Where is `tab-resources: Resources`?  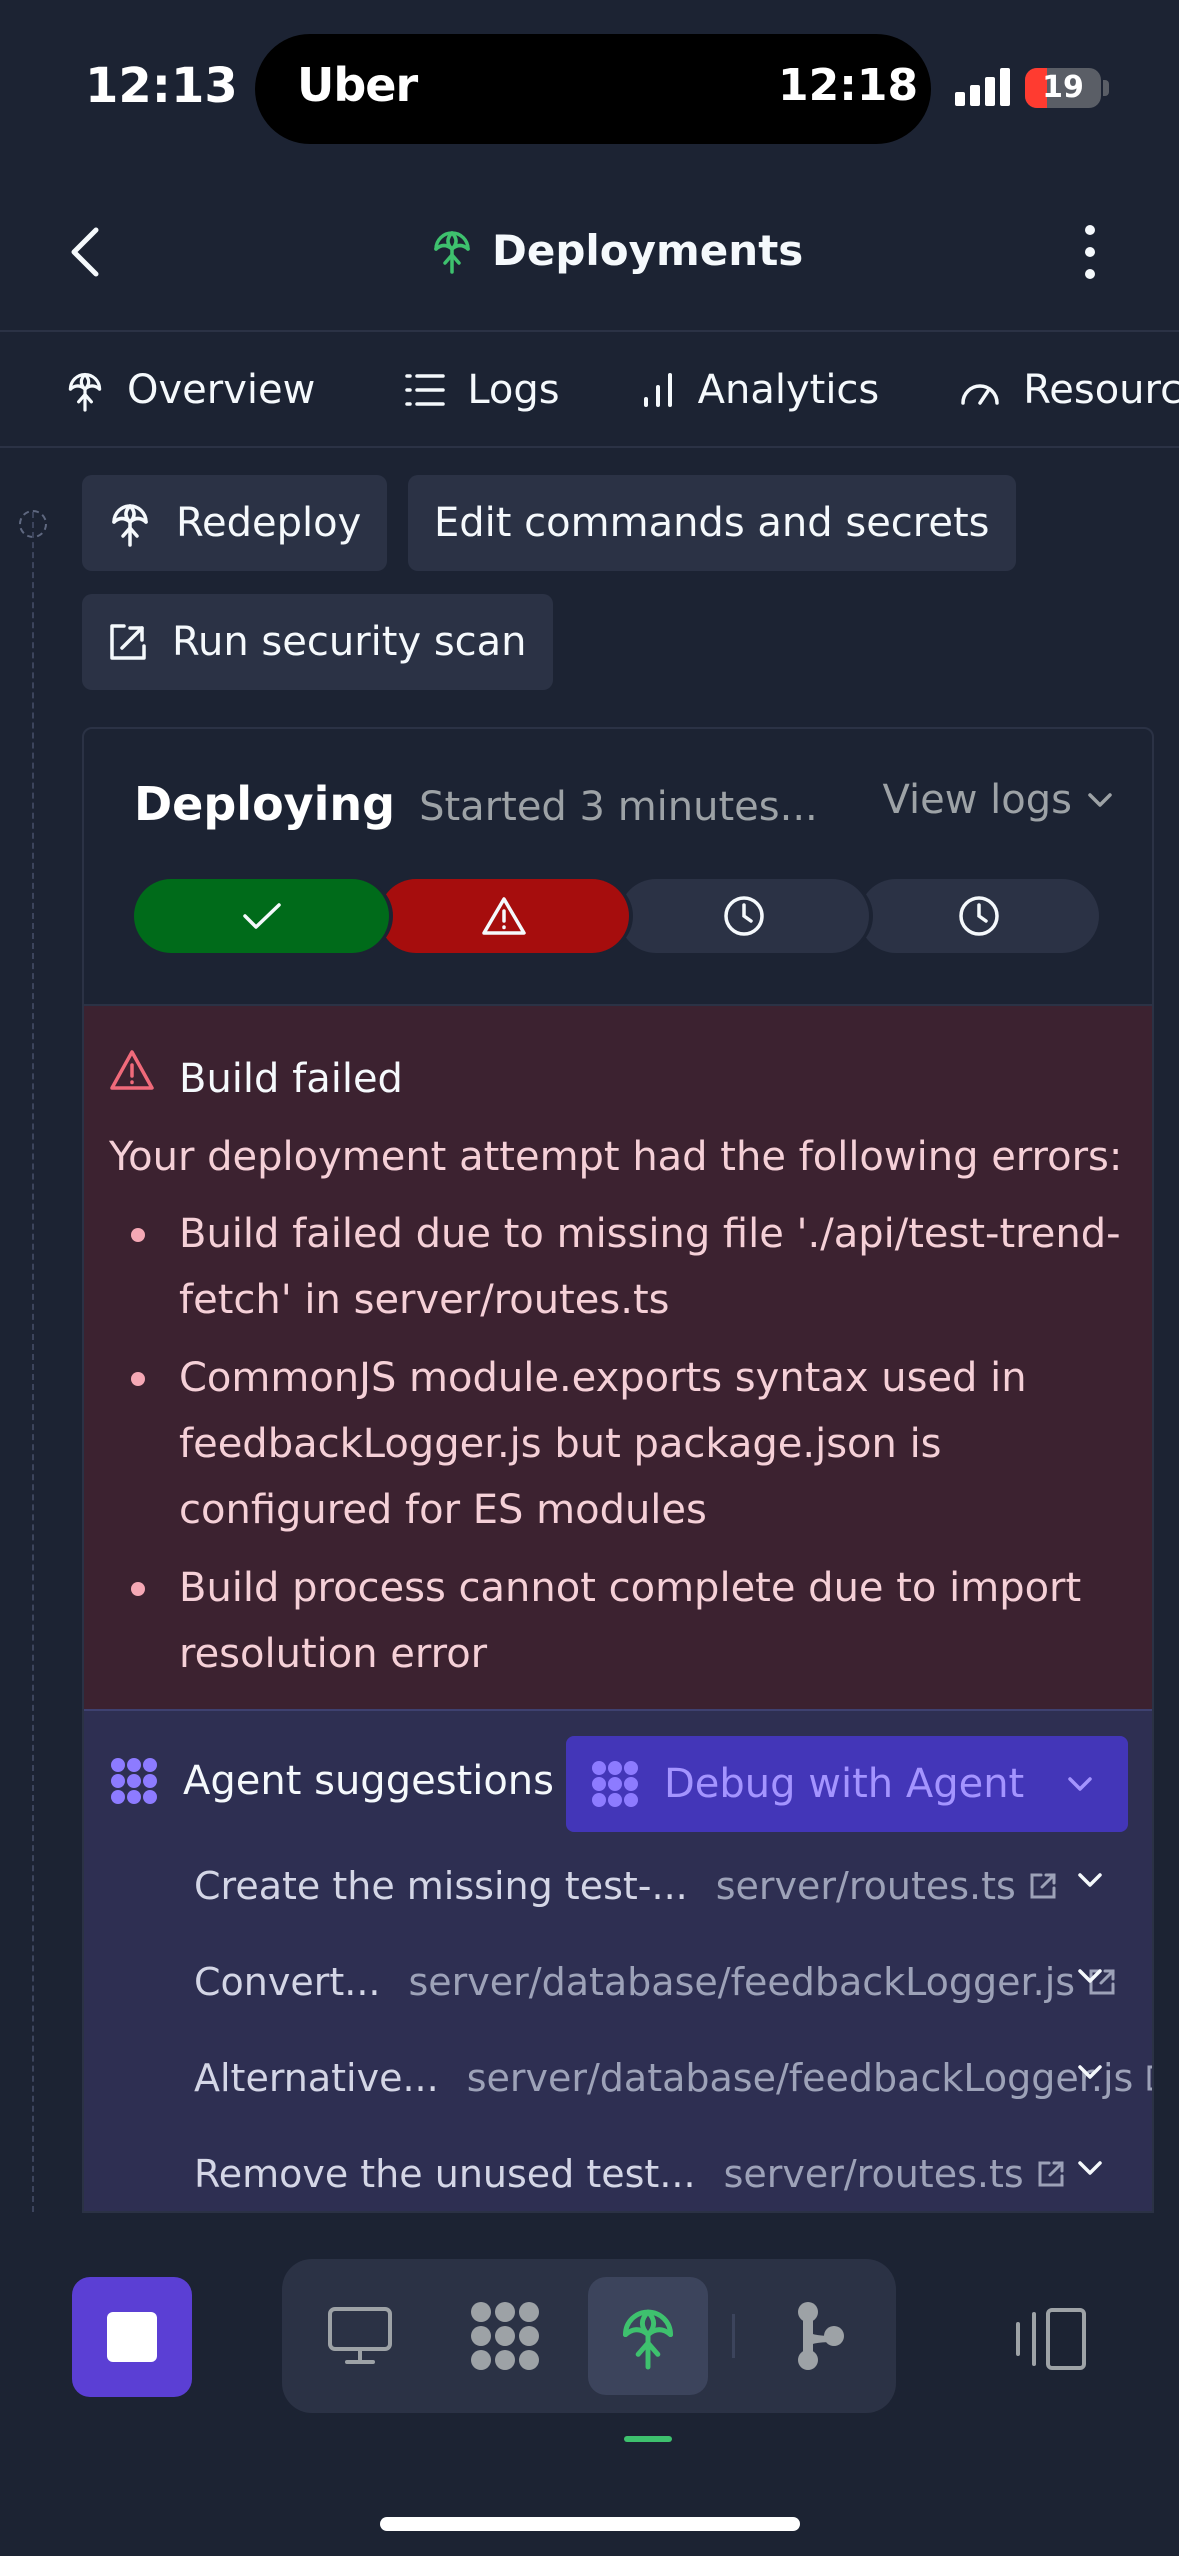
tab-resources: Resources is located at coordinates (1049, 390).